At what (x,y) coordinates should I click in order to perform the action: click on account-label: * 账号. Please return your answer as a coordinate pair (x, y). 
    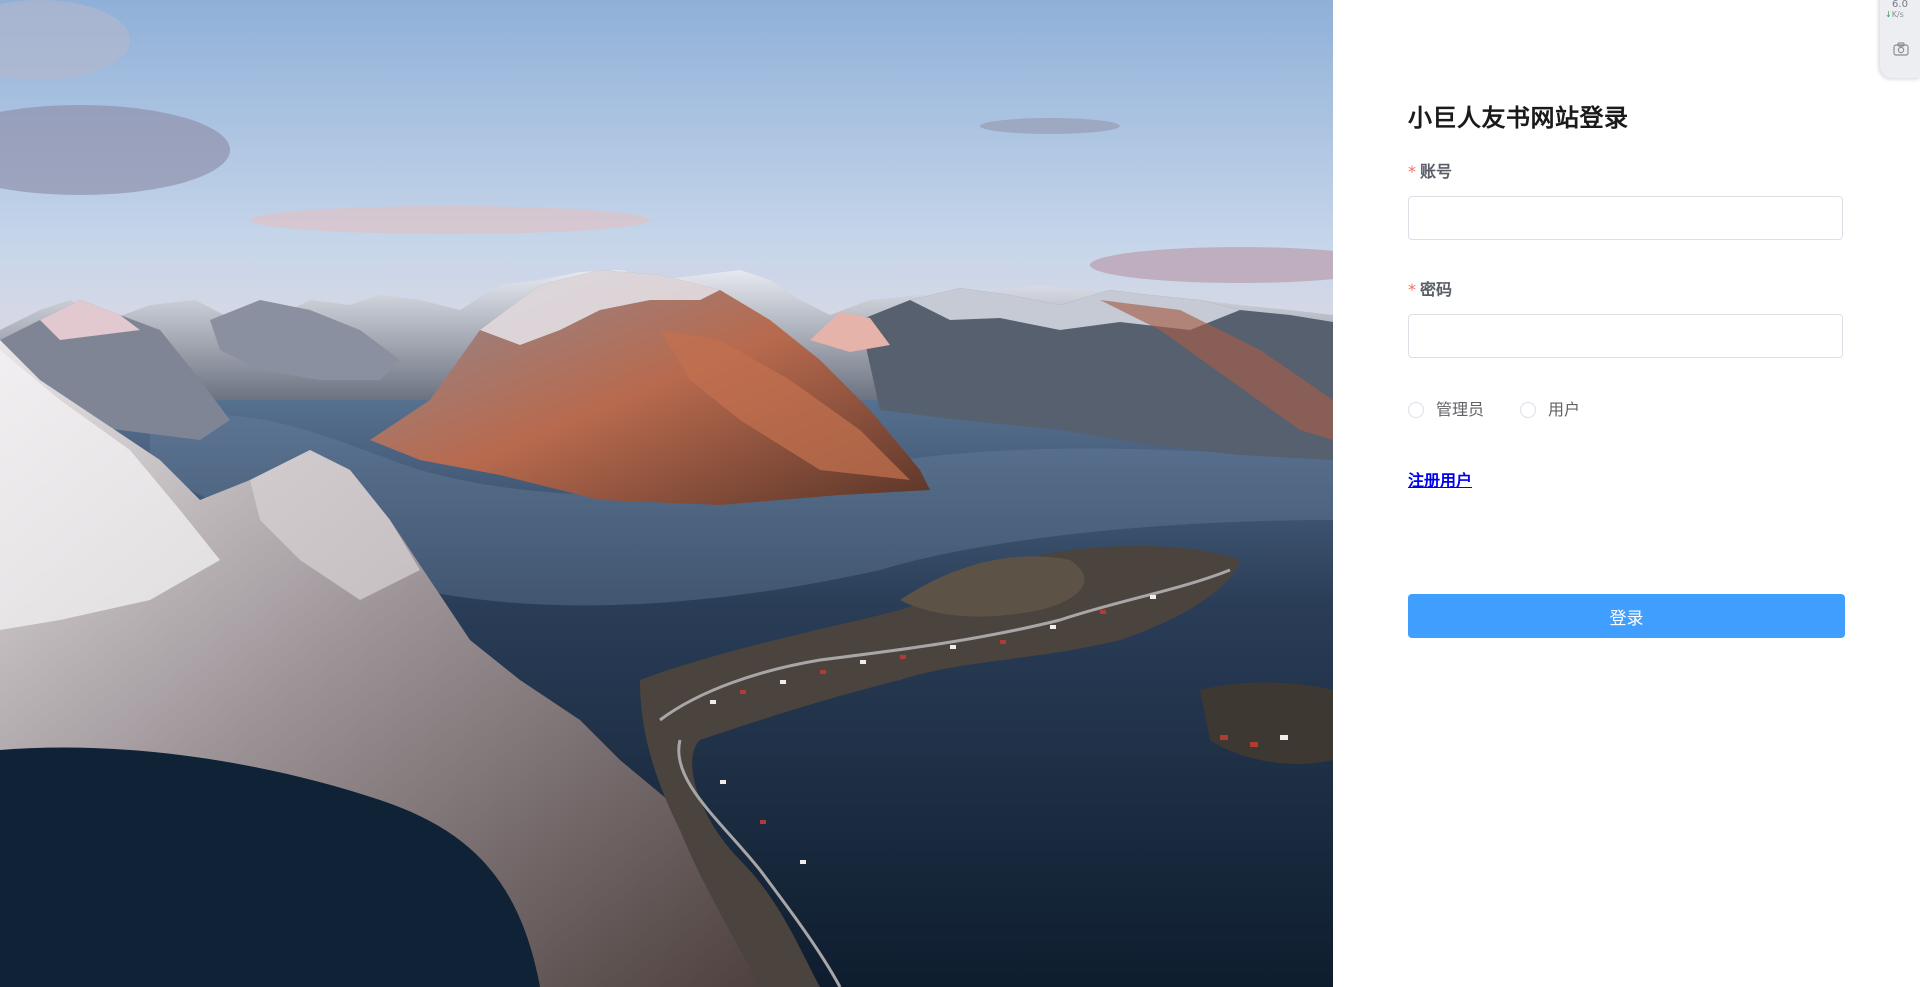
    Looking at the image, I should click on (1430, 172).